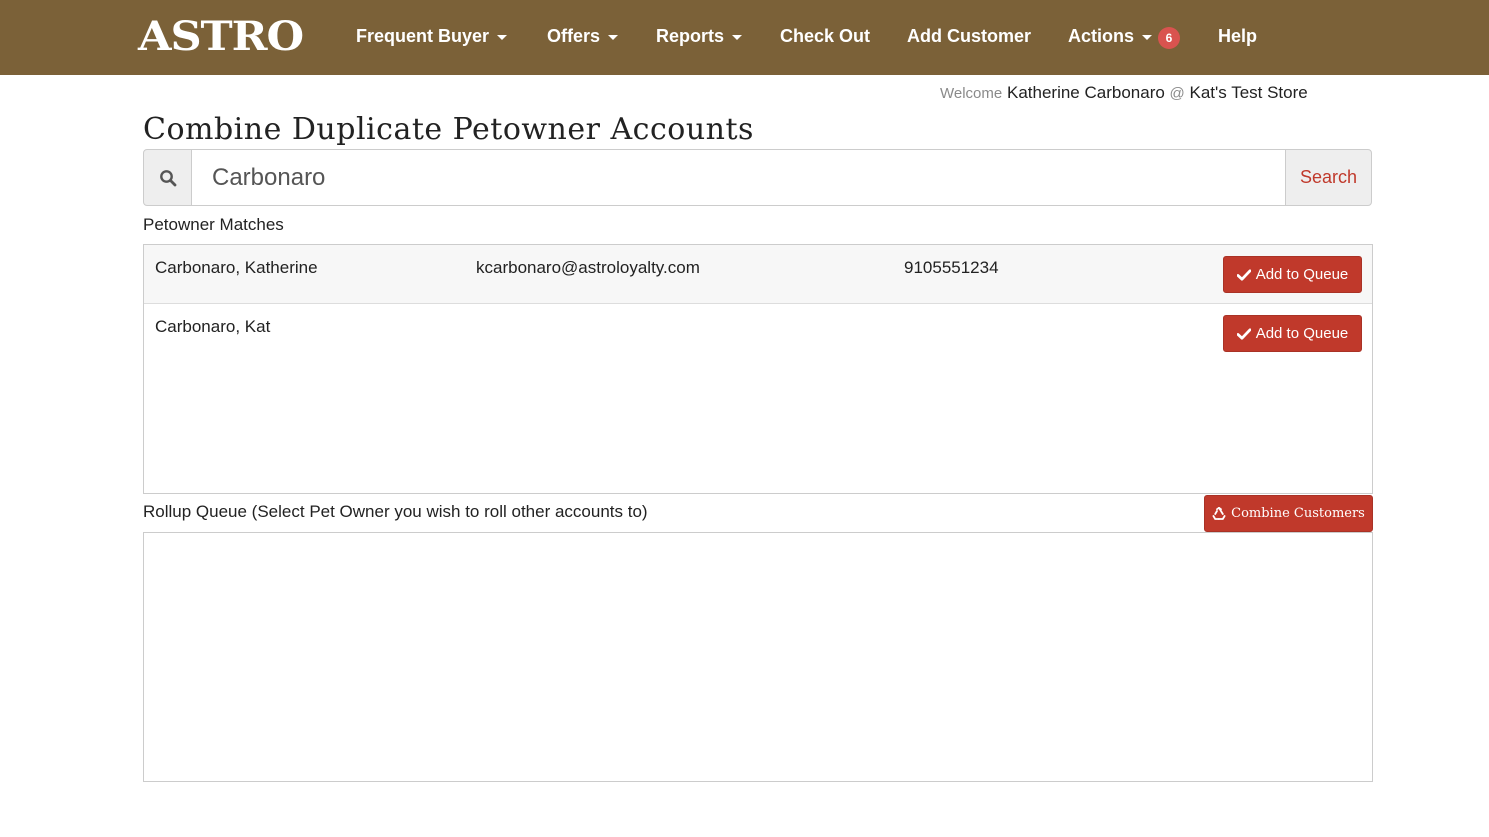 The image size is (1489, 837). Describe the element at coordinates (758, 333) in the screenshot. I see `match-row: Carbonaro, Kat Add to Queue` at that location.